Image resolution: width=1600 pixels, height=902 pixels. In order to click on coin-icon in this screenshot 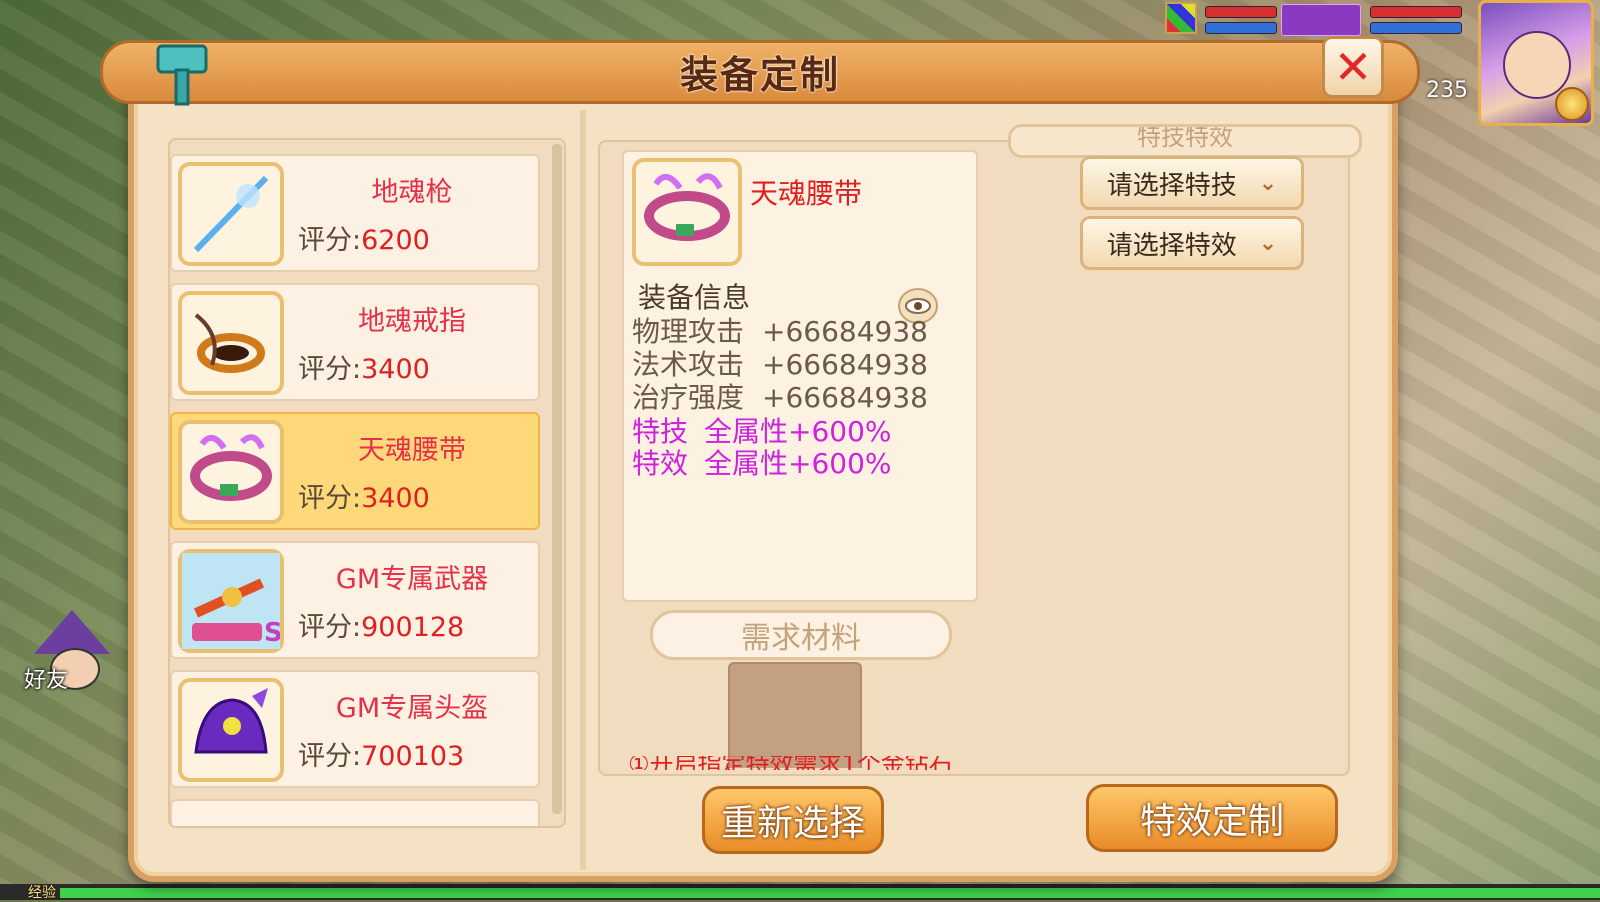, I will do `click(1572, 104)`.